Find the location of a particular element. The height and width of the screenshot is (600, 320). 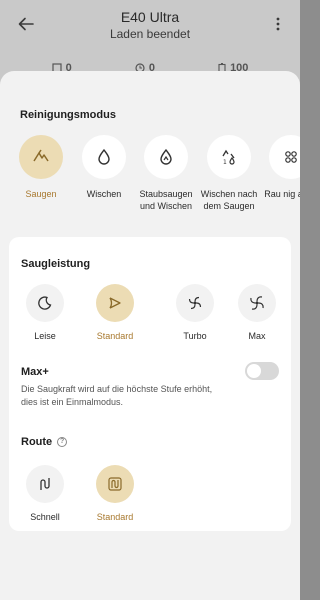

suction-item-max: Max is located at coordinates (257, 313).